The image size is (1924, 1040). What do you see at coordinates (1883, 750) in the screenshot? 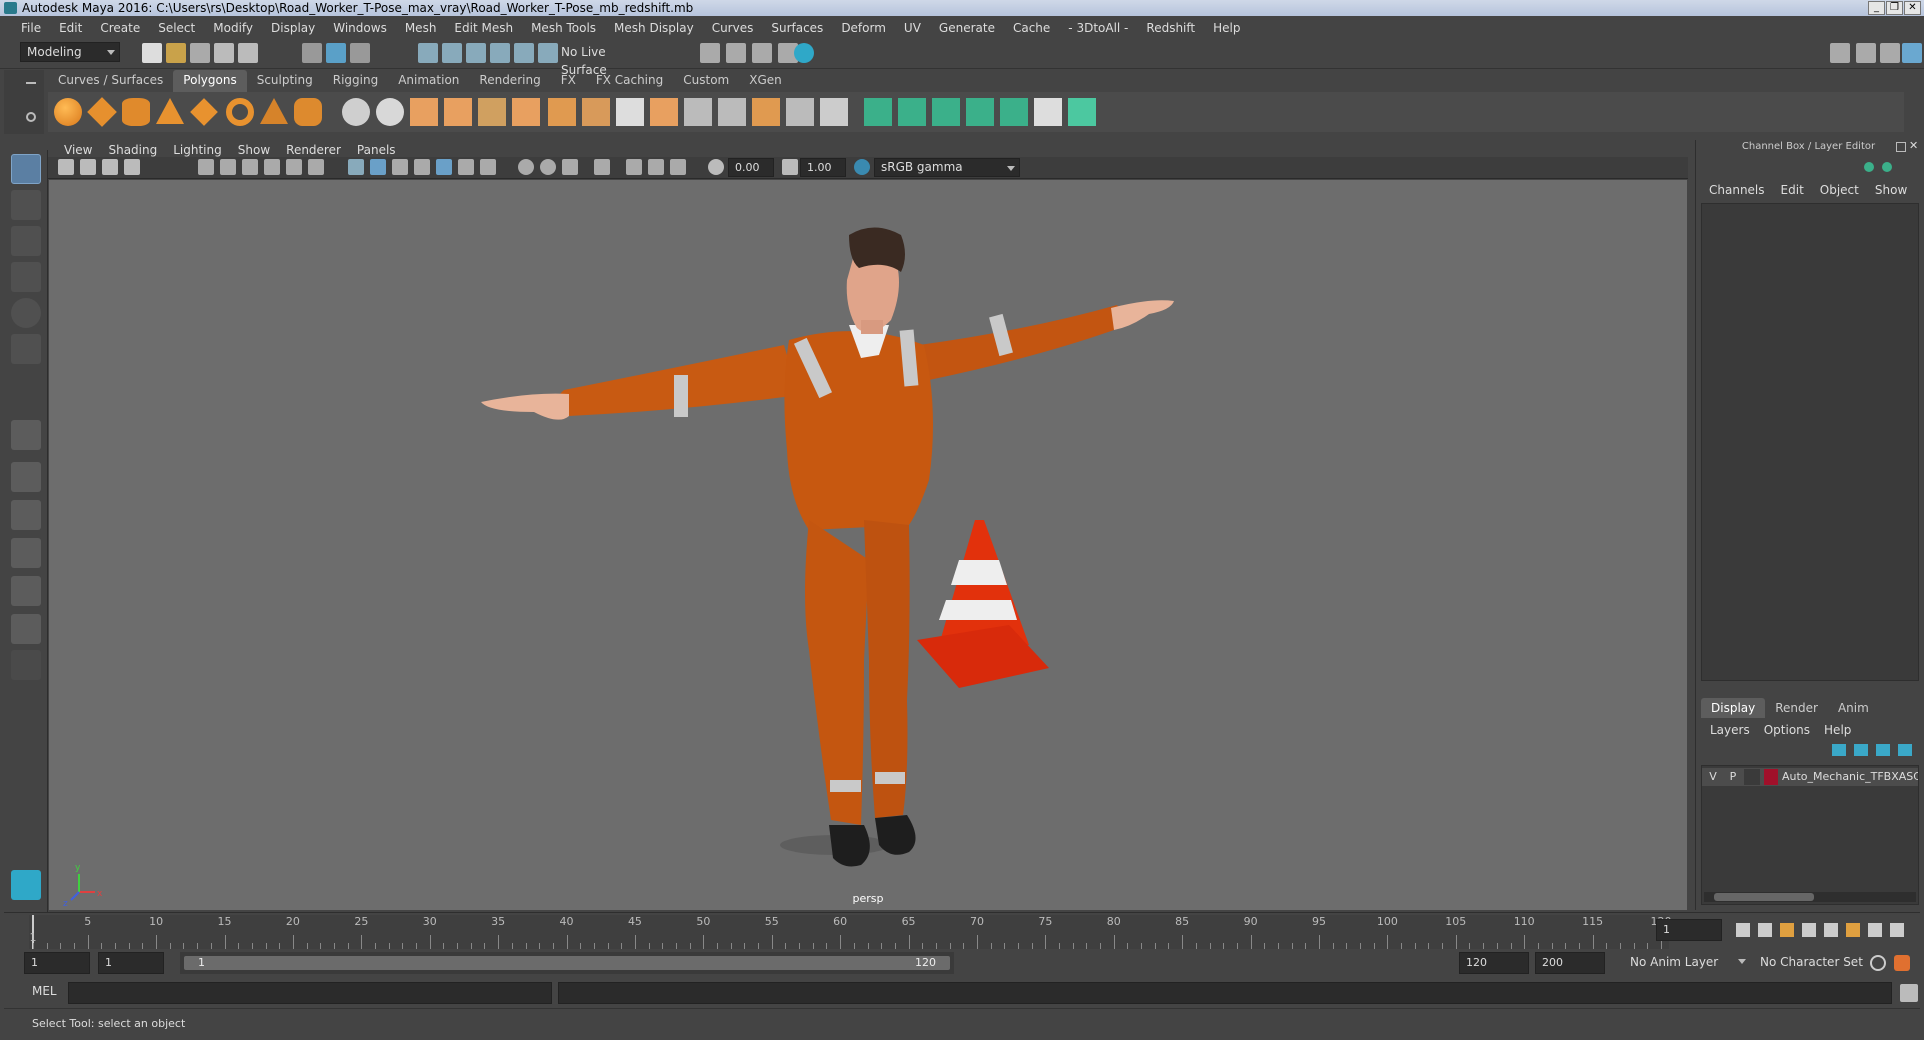
I see `new-empty-layer-icon` at bounding box center [1883, 750].